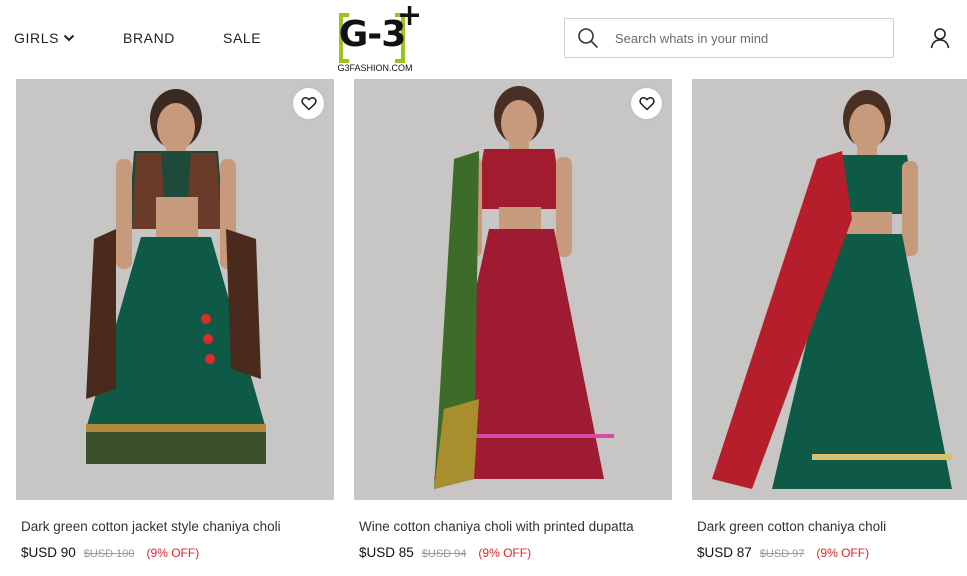 The width and height of the screenshot is (967, 576). I want to click on search-icon, so click(588, 38).